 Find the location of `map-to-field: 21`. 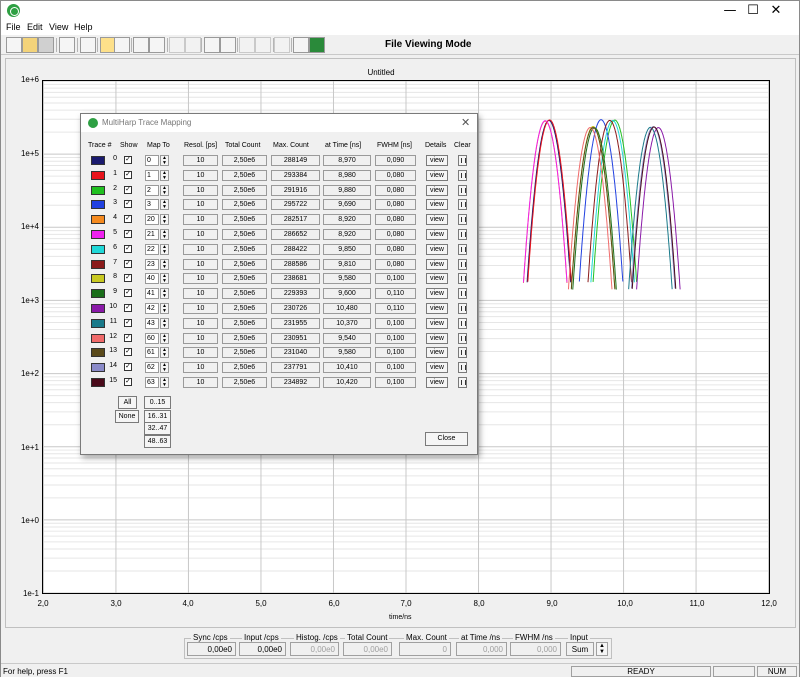

map-to-field: 21 is located at coordinates (152, 234).